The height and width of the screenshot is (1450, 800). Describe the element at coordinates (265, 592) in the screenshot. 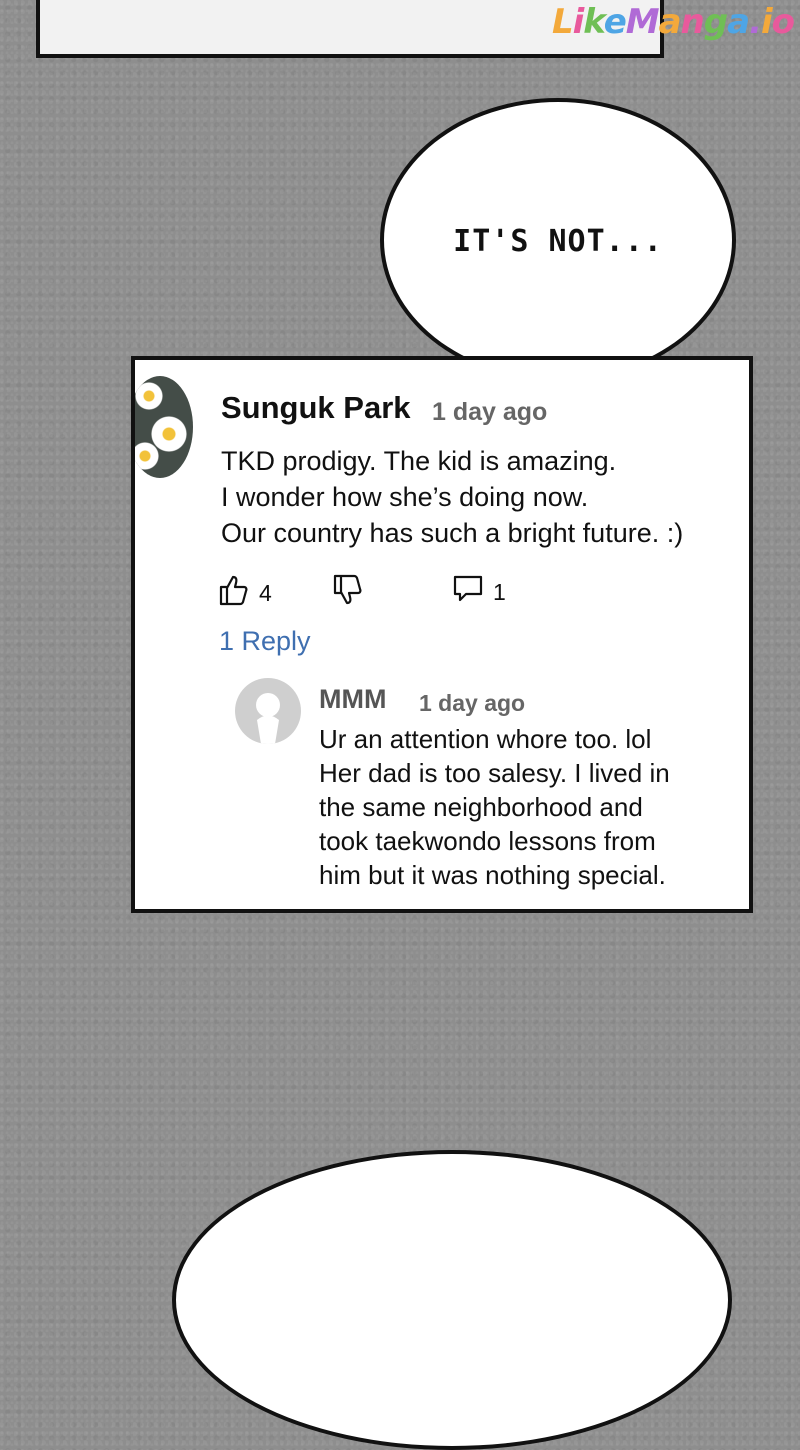

I see `like-count: 4` at that location.